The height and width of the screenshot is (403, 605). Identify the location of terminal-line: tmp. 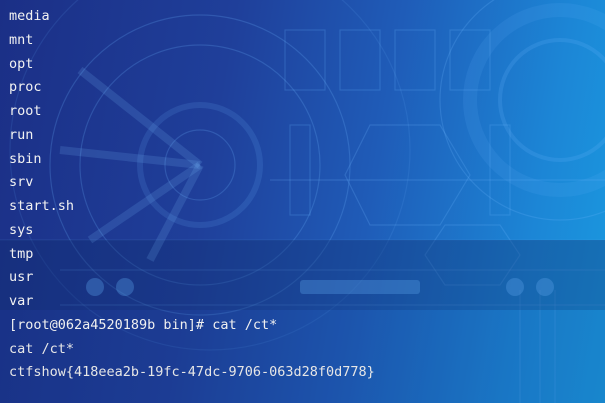
(21, 253).